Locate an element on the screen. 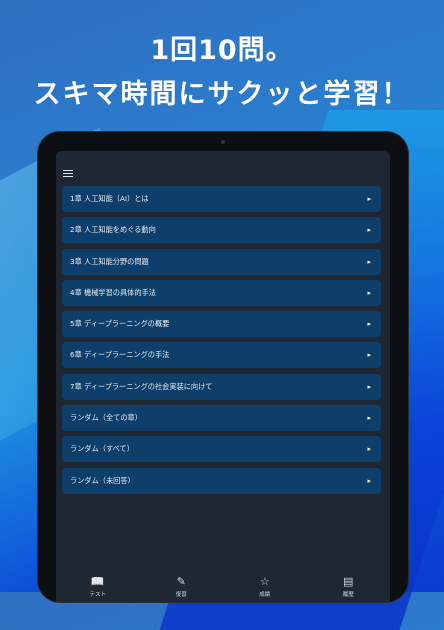  chapter-label: ランダム（すべて） is located at coordinates (102, 449).